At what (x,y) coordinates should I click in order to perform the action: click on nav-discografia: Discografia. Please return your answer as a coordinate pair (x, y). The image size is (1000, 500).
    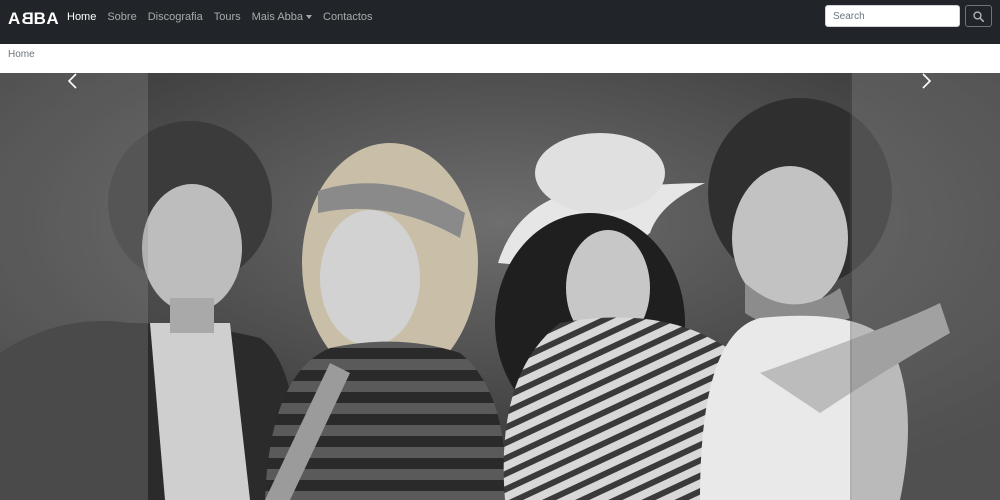
    Looking at the image, I should click on (175, 17).